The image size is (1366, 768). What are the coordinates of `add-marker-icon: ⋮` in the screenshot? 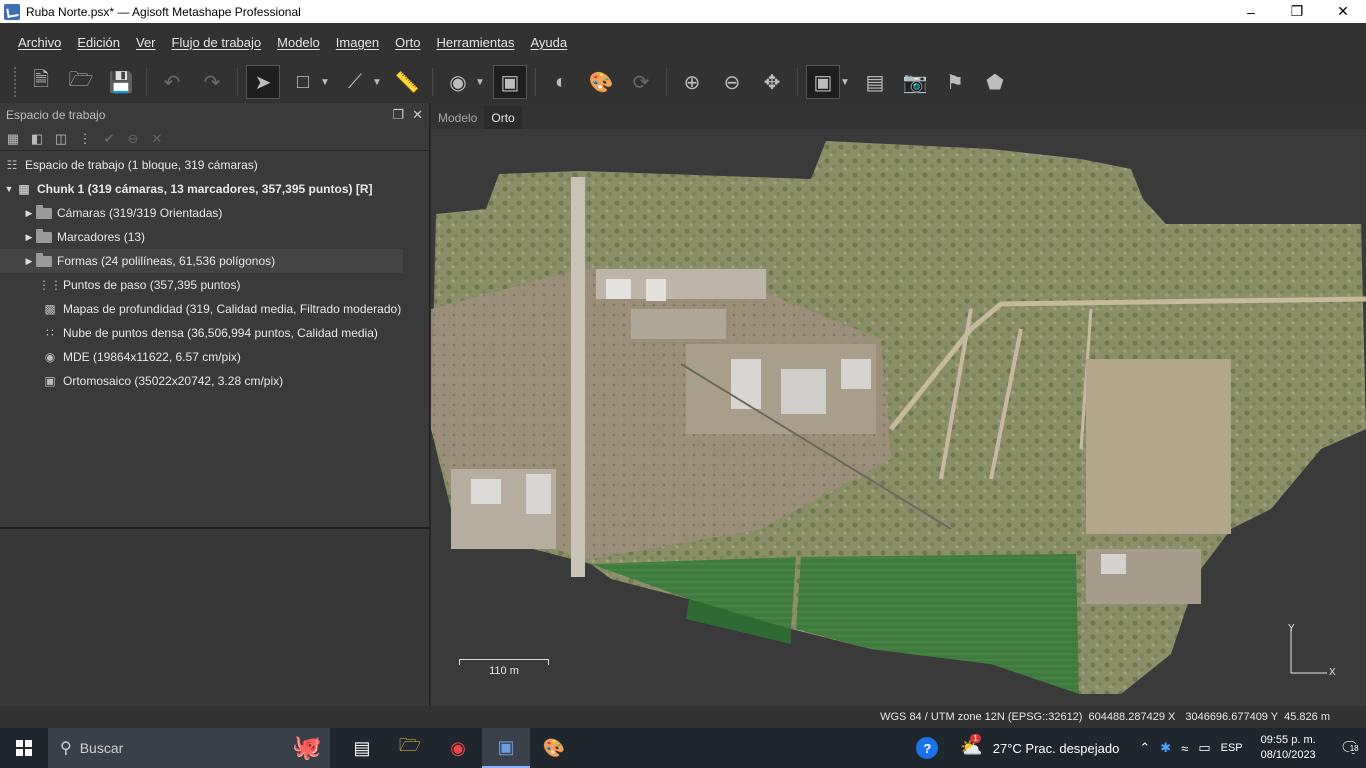 It's located at (85, 139).